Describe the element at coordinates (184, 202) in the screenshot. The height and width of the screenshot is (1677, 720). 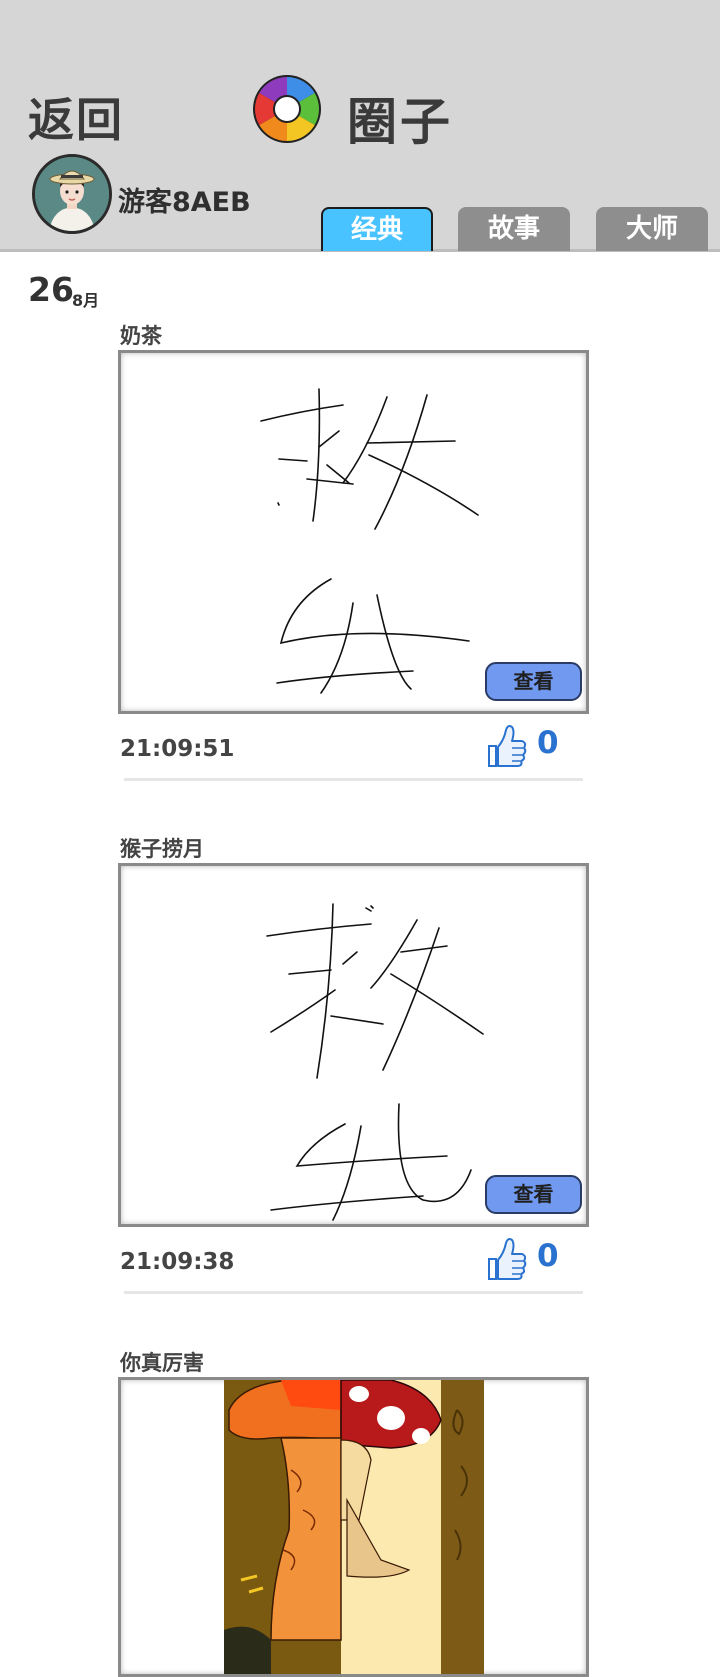
I see `username: 游客8AEB` at that location.